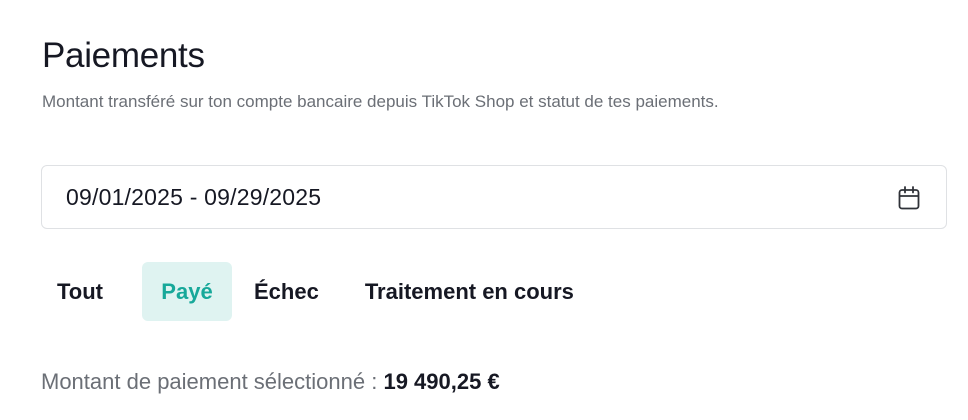  Describe the element at coordinates (286, 291) in the screenshot. I see `tab-failed: Échec` at that location.